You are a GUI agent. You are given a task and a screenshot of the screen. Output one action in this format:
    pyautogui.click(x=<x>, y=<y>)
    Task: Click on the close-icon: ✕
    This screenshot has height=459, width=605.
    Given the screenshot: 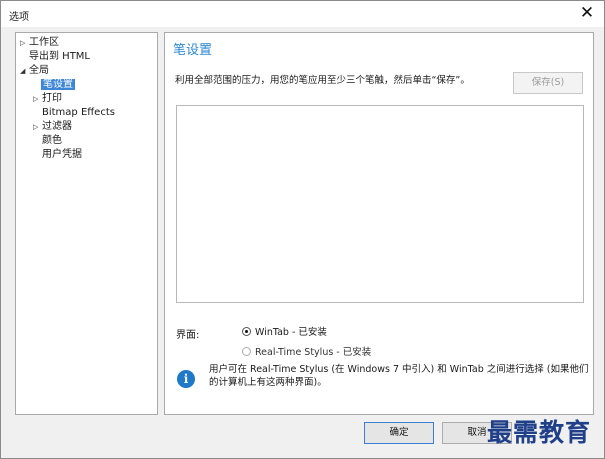 What is the action you would take?
    pyautogui.click(x=587, y=14)
    